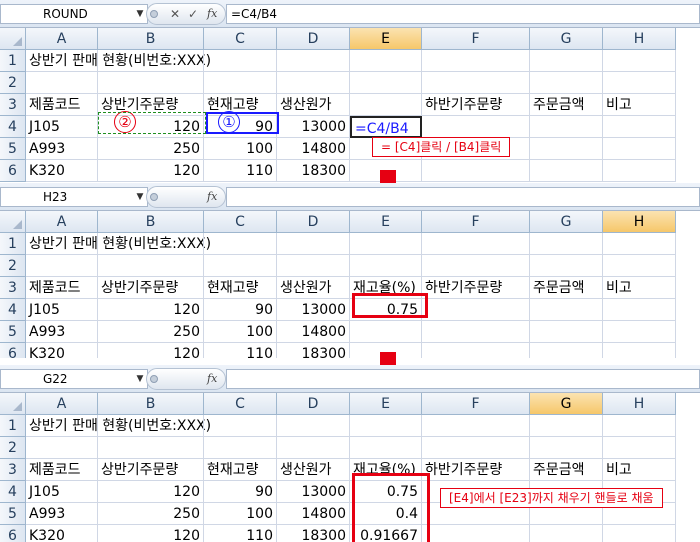 The image size is (700, 542). What do you see at coordinates (151, 448) in the screenshot?
I see `cell-b2` at bounding box center [151, 448].